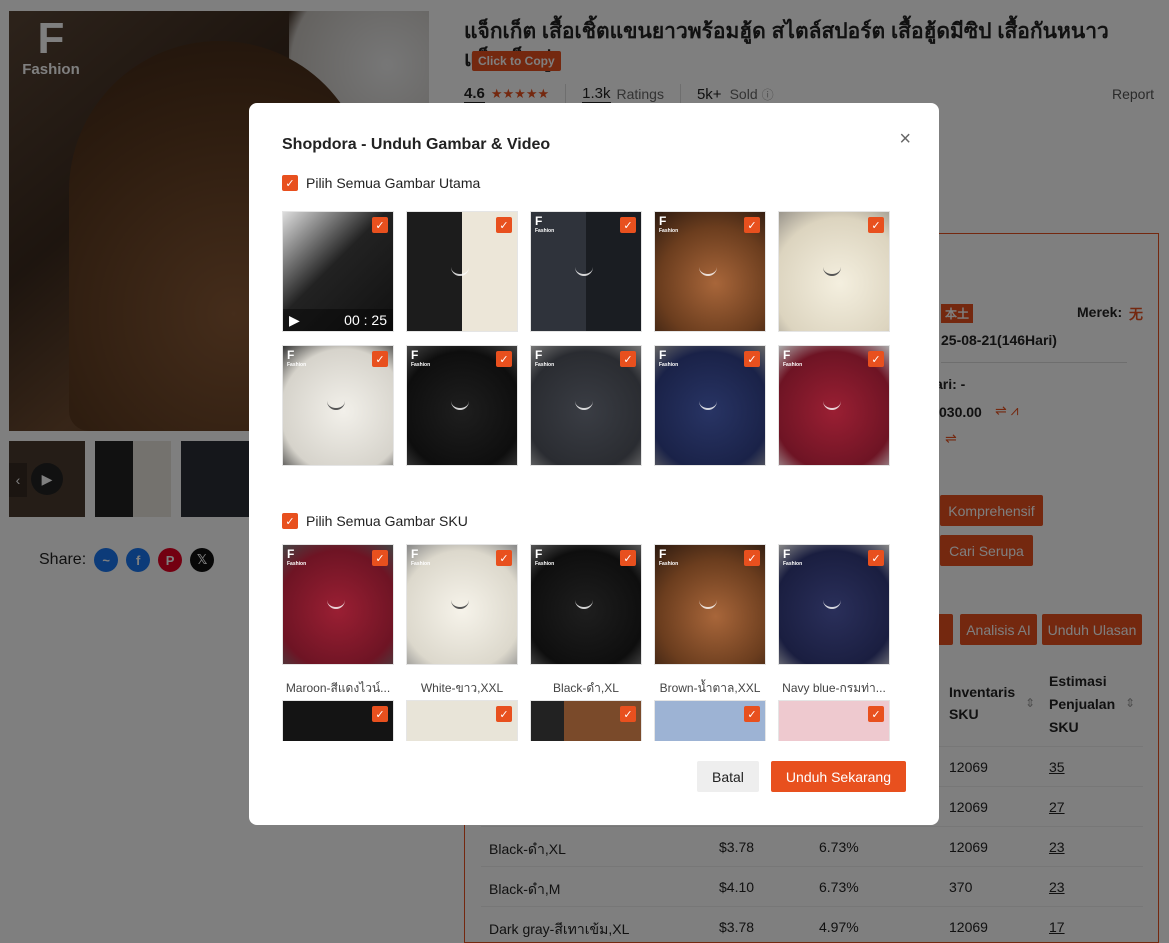 The height and width of the screenshot is (943, 1169). What do you see at coordinates (462, 688) in the screenshot?
I see `sku-caption: White-ขาว,XXL` at bounding box center [462, 688].